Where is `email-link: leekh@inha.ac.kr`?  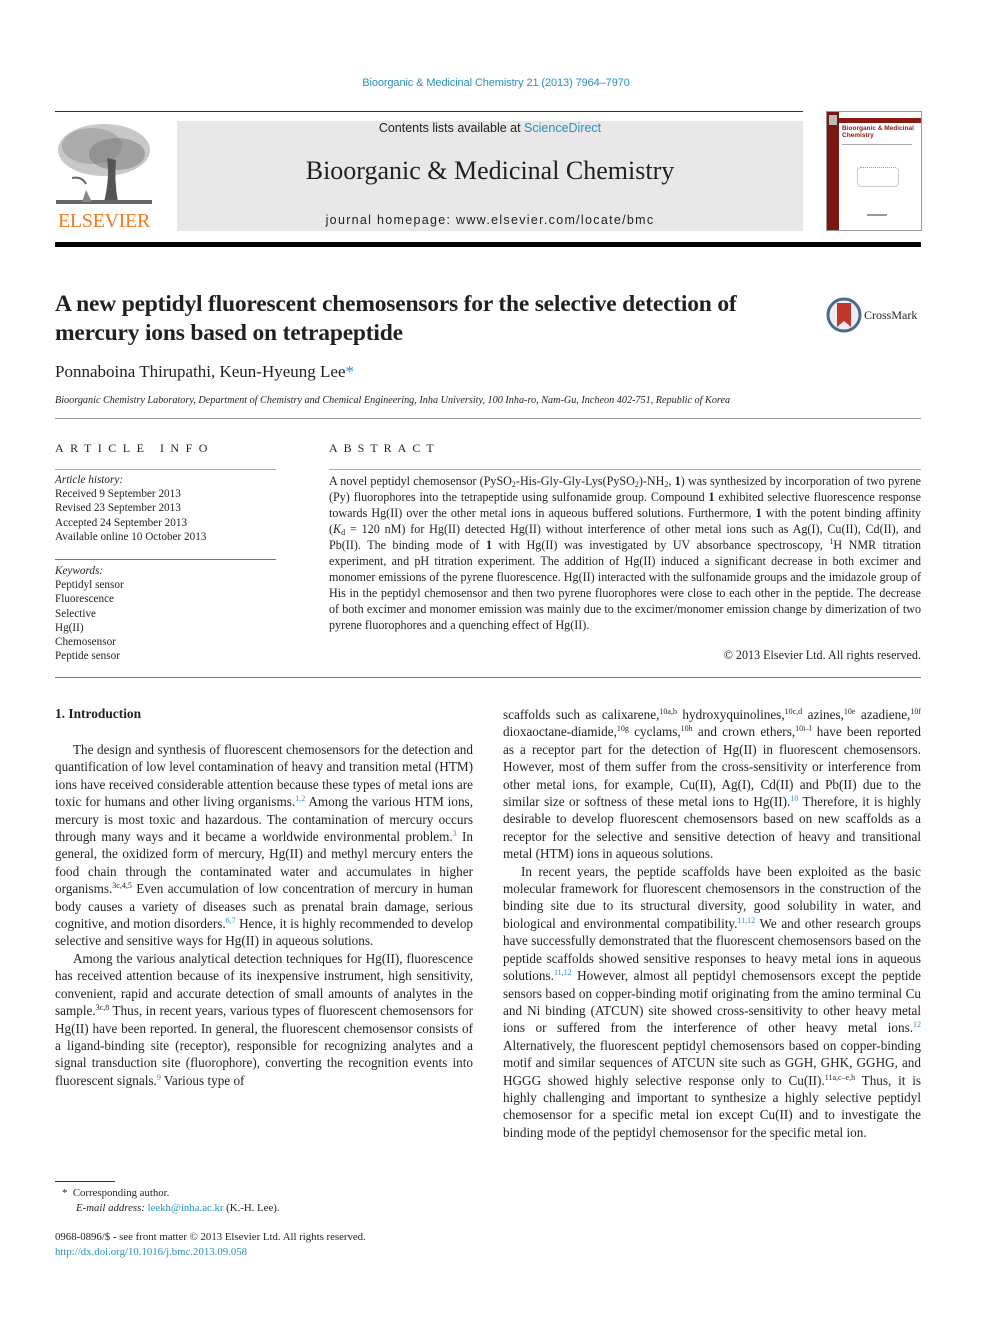
email-link: leekh@inha.ac.kr is located at coordinates (186, 1208).